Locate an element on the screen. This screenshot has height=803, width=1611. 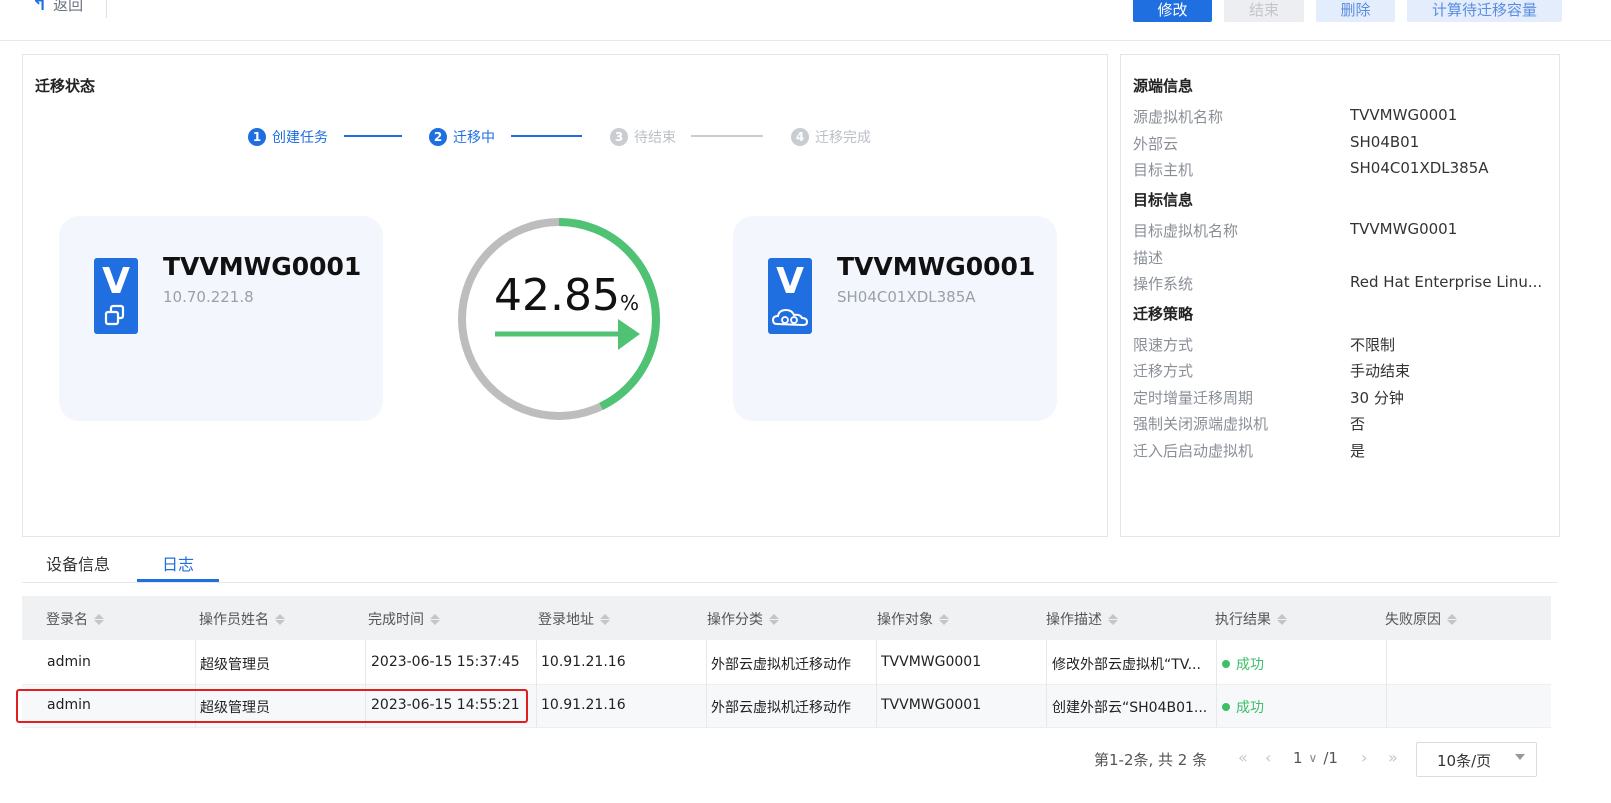
column-login-address: 登录地址 is located at coordinates (574, 619).